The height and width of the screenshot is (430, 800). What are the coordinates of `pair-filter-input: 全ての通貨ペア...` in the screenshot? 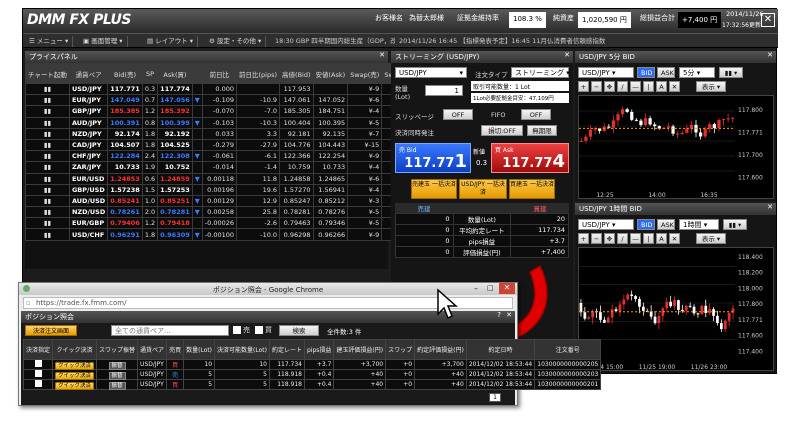 It's located at (170, 330).